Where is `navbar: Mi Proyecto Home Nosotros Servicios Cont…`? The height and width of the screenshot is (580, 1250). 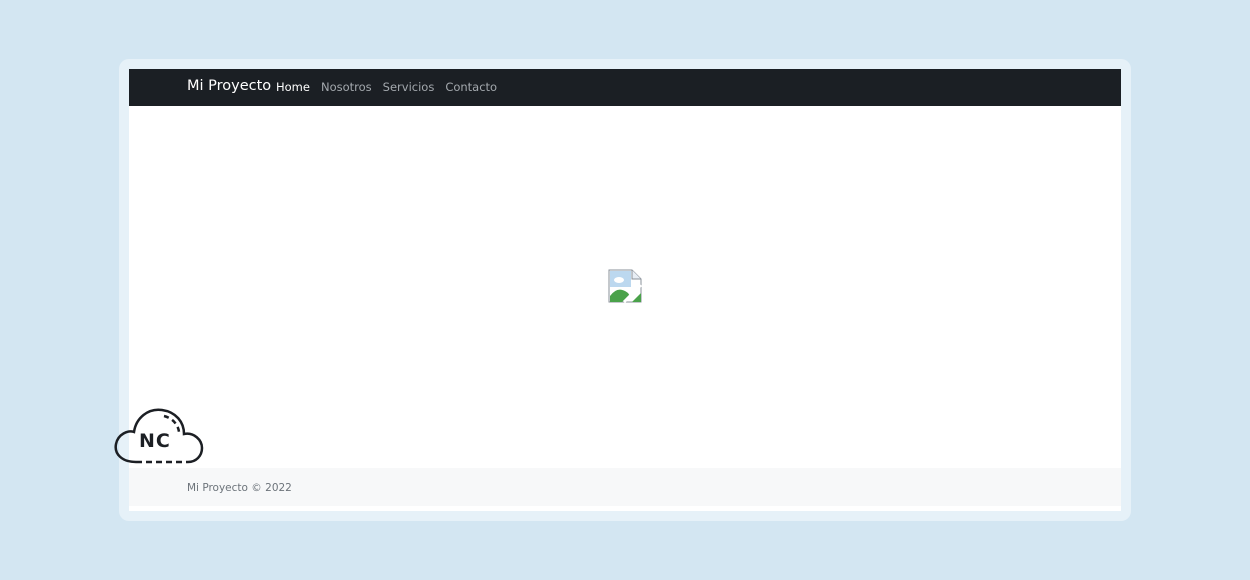
navbar: Mi Proyecto Home Nosotros Servicios Cont… is located at coordinates (625, 87).